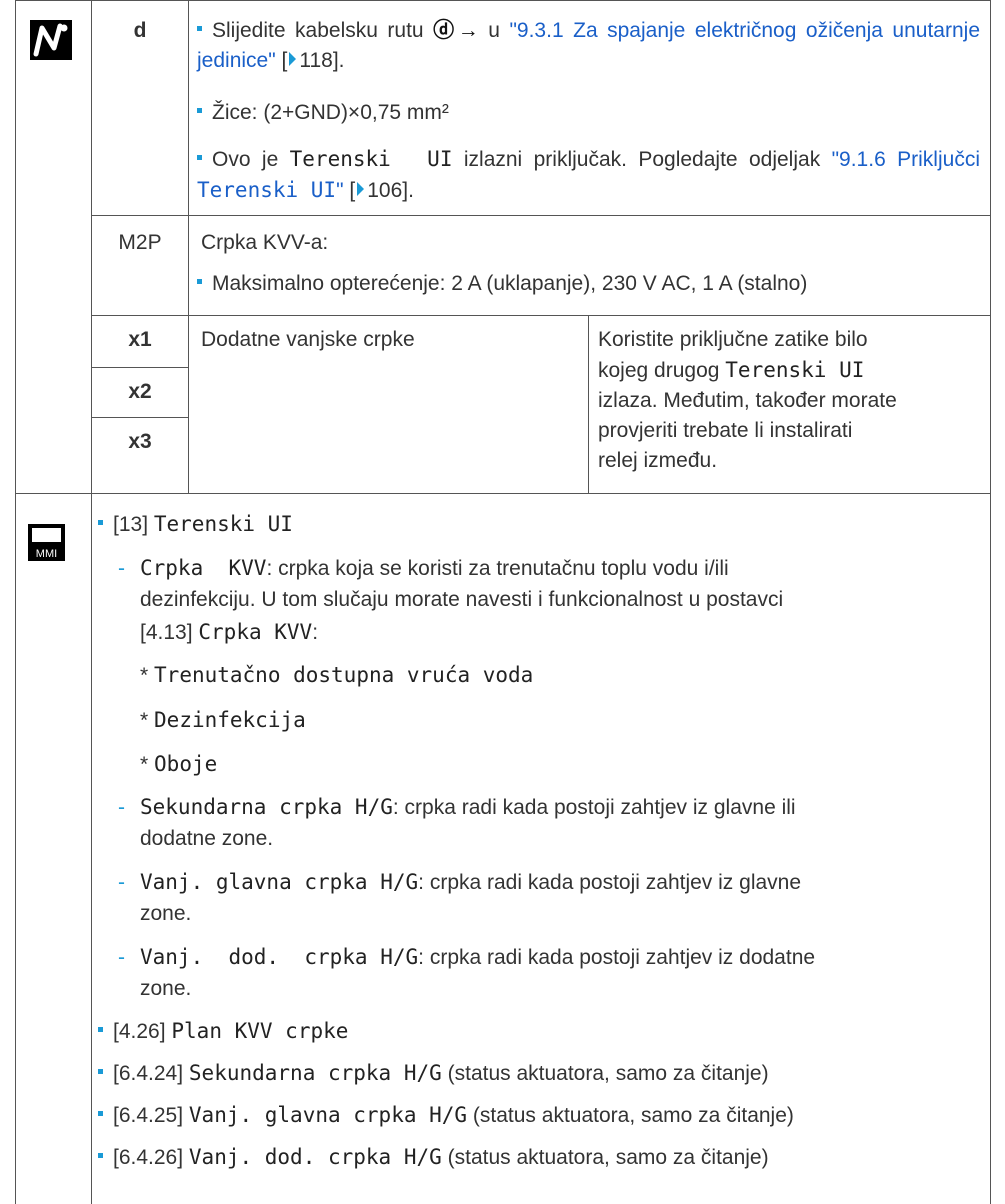 This screenshot has height=1204, width=1005. I want to click on mmi-option-3: * Oboje, so click(178, 764).